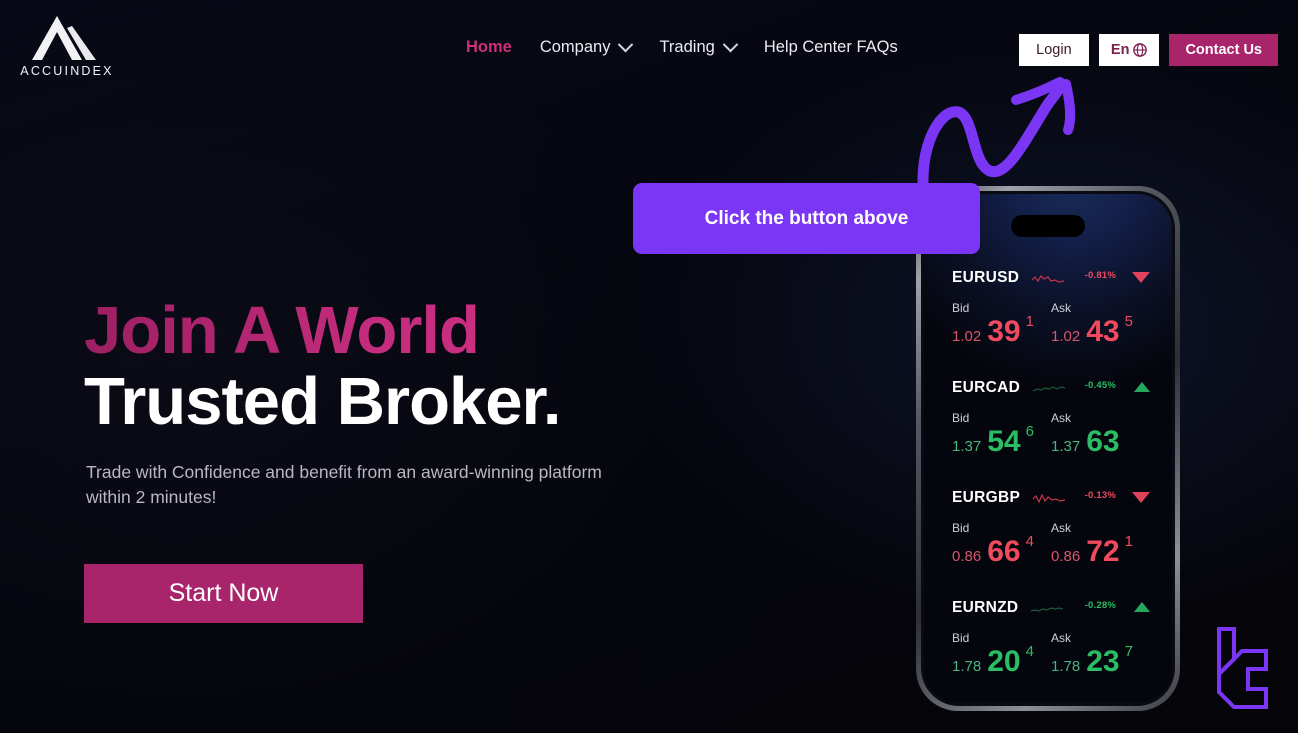 Image resolution: width=1298 pixels, height=733 pixels. I want to click on quote-row: EURCAD -0.45% Bid 1.37 54 6 Ask 1.37 63, so click(1048, 430).